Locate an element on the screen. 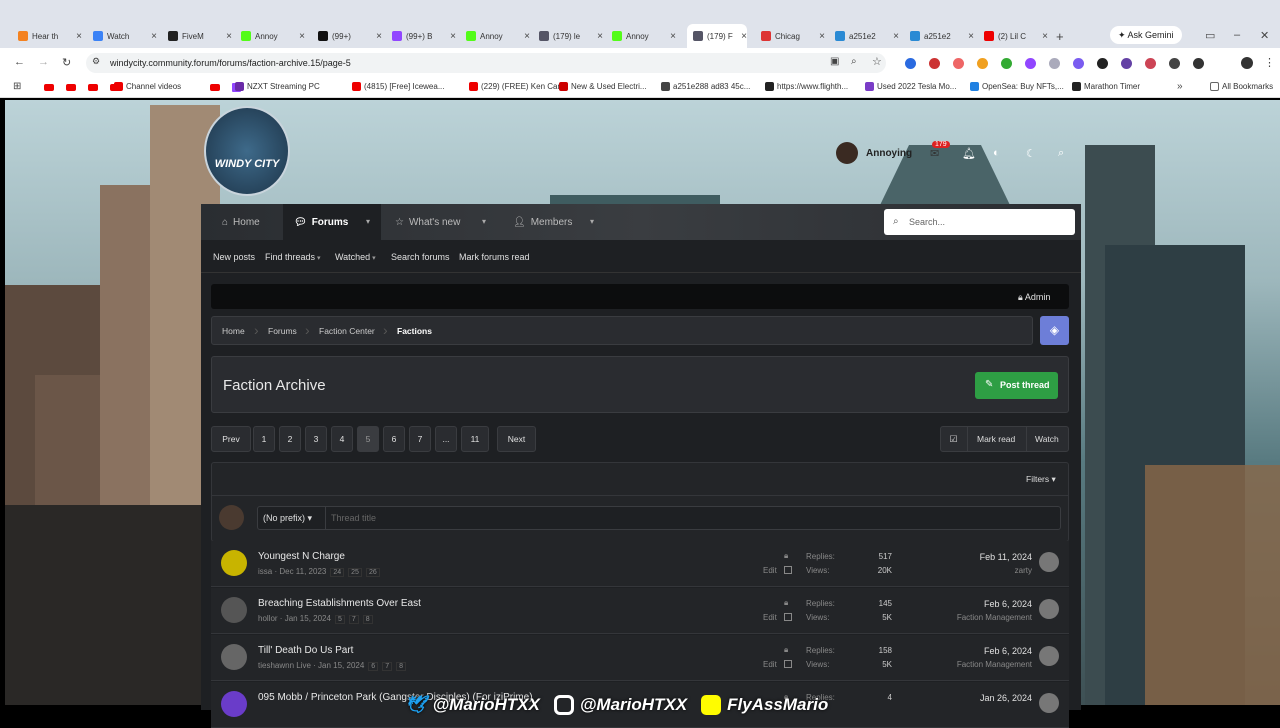 This screenshot has height=728, width=1280. last-post-date: Feb 6, 2024 is located at coordinates (987, 651).